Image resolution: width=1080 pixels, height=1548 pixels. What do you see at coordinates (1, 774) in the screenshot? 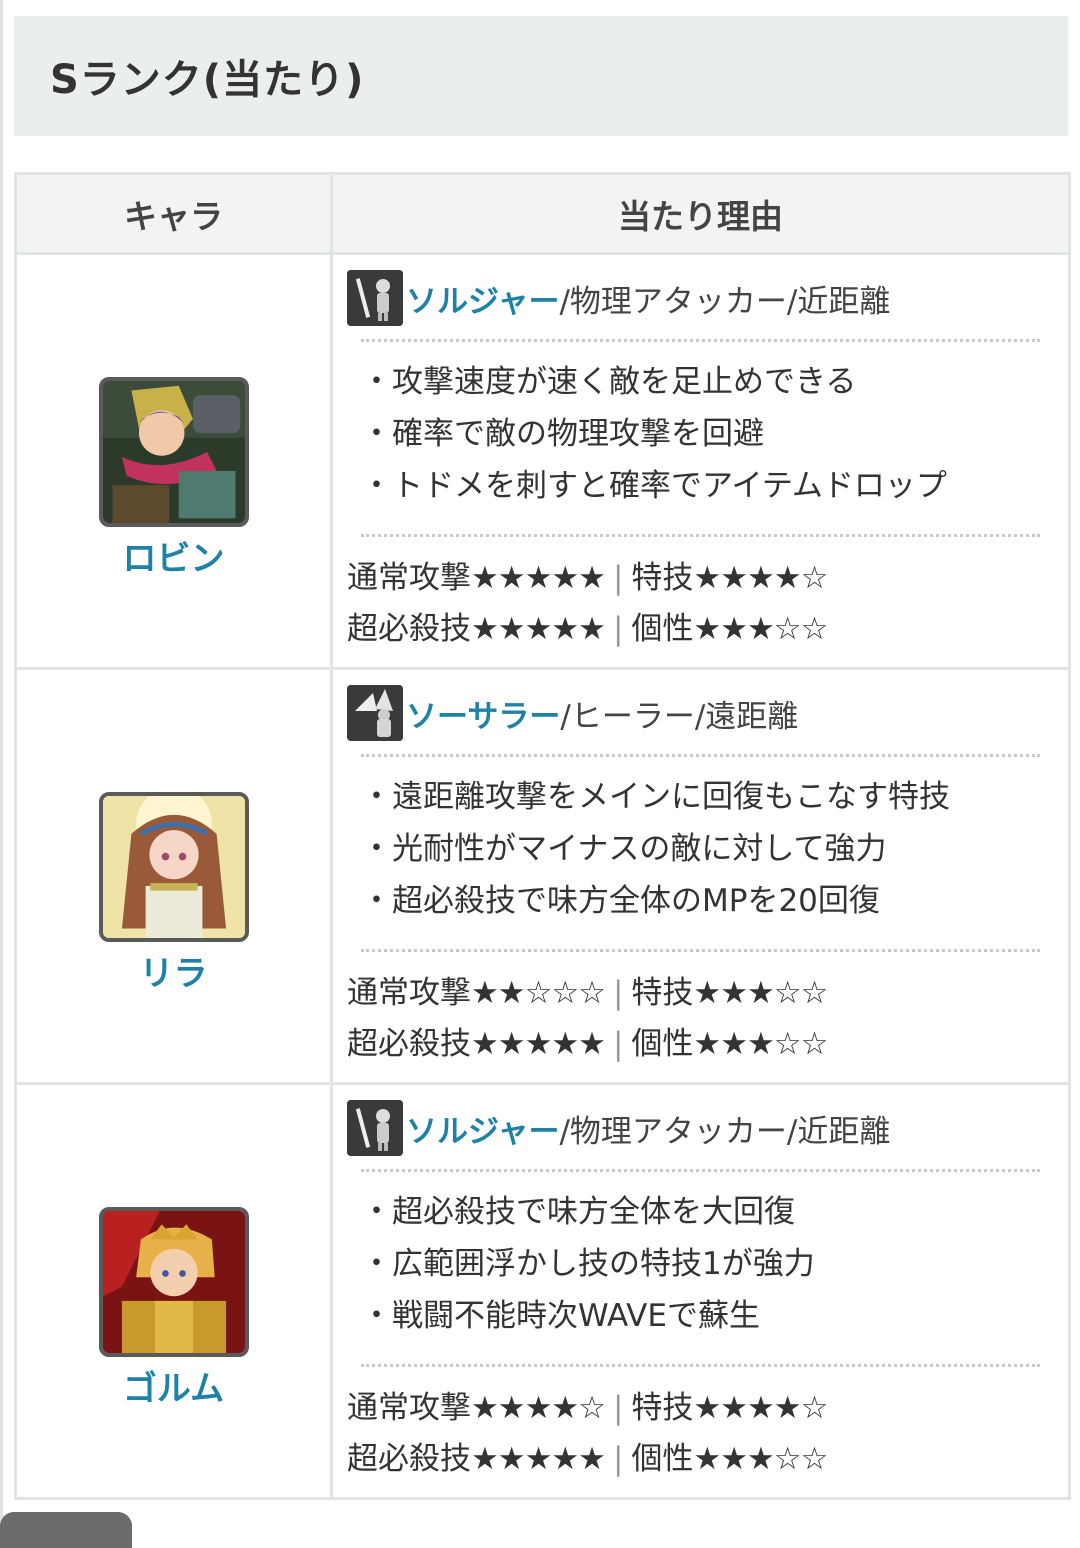
I see `left-edge-rule` at bounding box center [1, 774].